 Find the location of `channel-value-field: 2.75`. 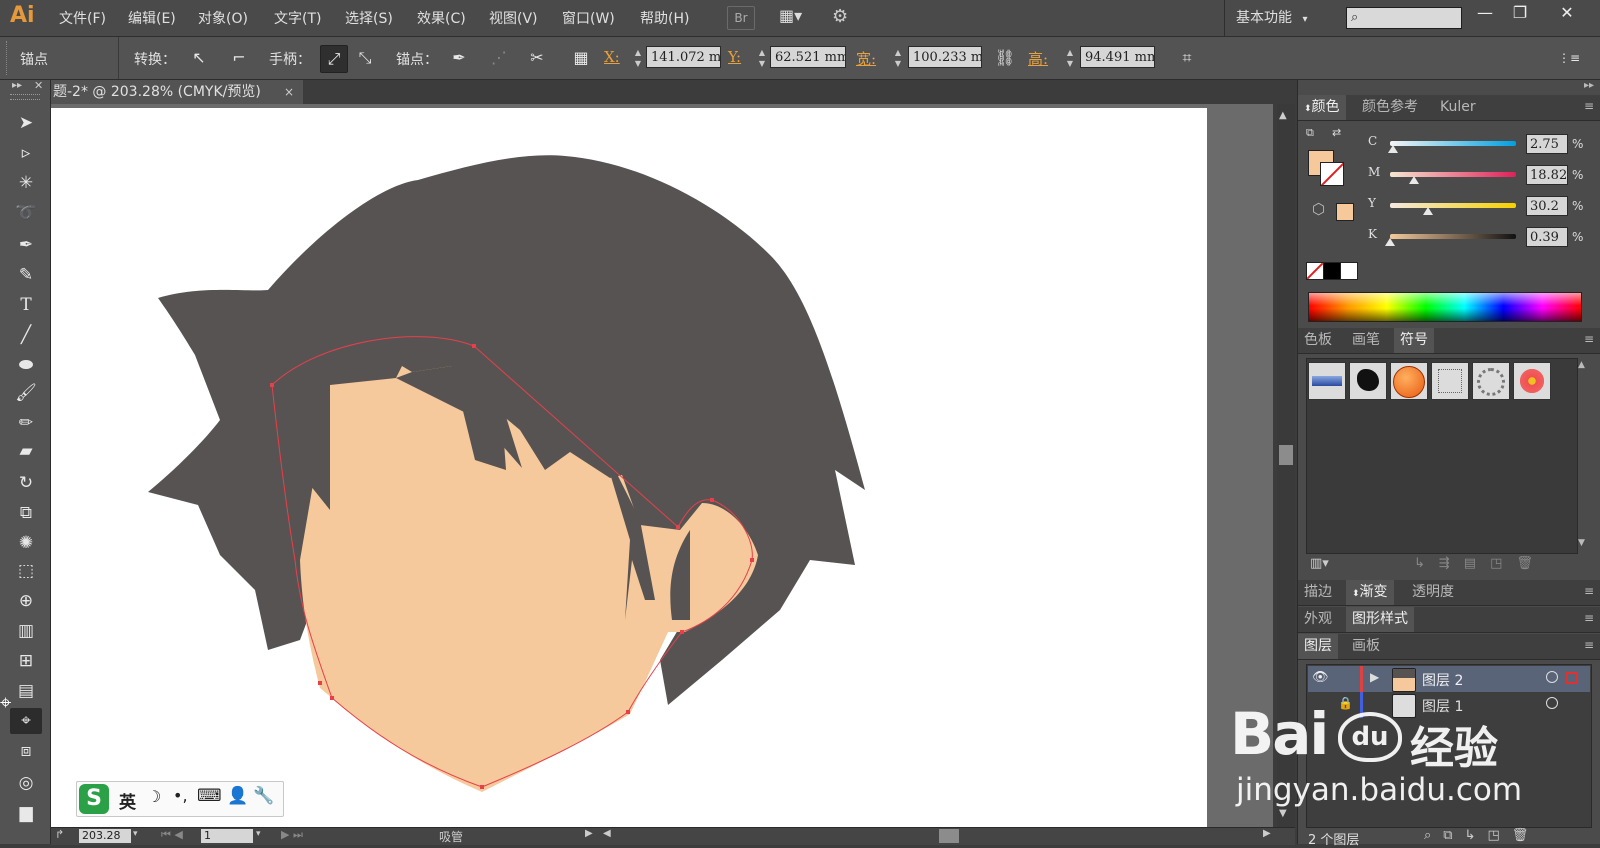

channel-value-field: 2.75 is located at coordinates (1547, 144).